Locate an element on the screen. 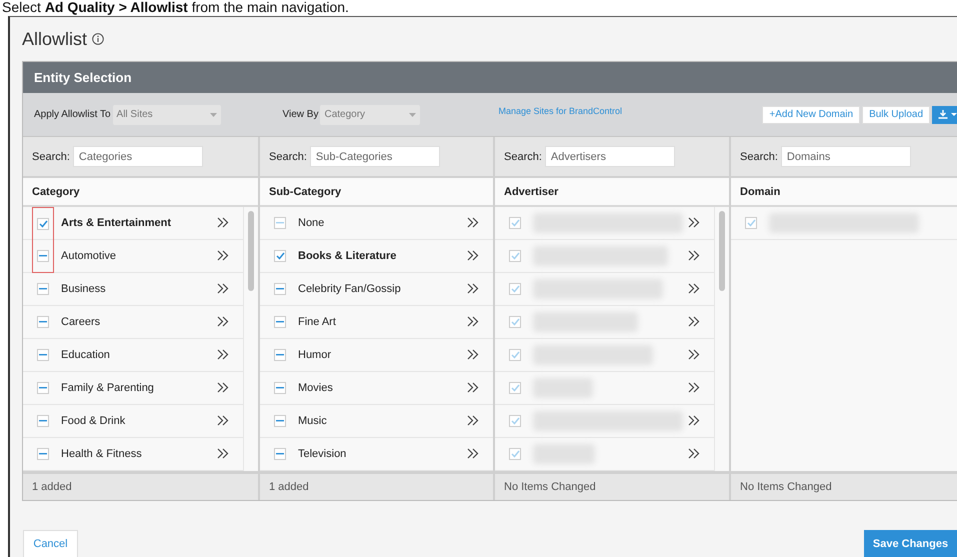 The image size is (957, 557). download-dropdown-button is located at coordinates (944, 115).